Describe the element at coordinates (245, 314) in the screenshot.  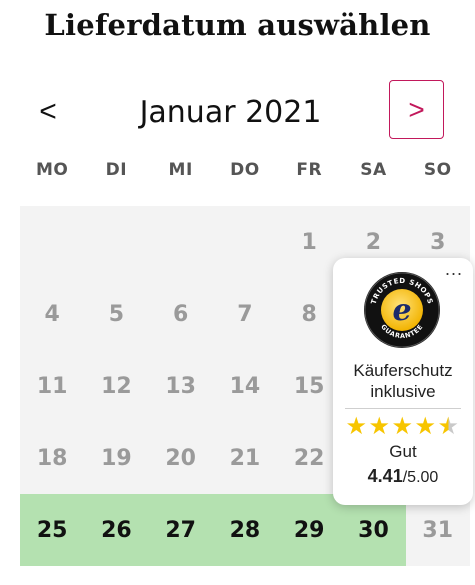
I see `calendar-day: 7` at that location.